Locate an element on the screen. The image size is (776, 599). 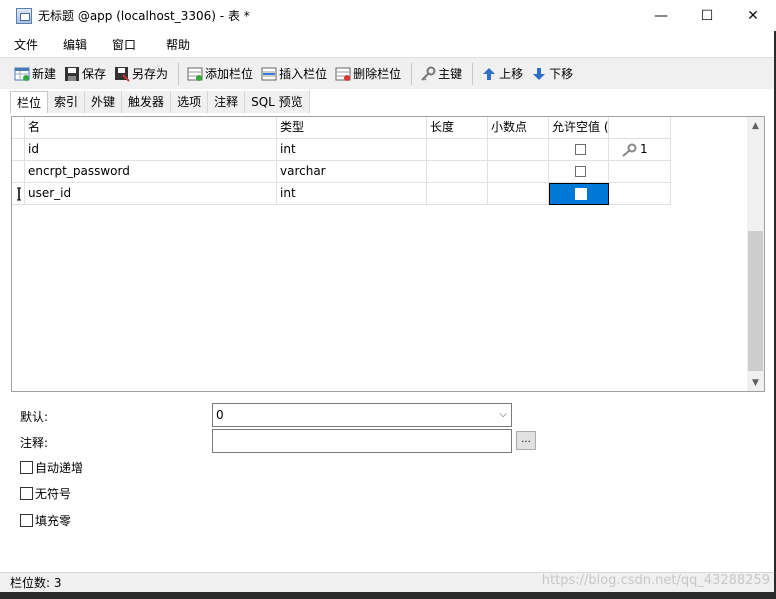
move-up-button: 上移 is located at coordinates (502, 74).